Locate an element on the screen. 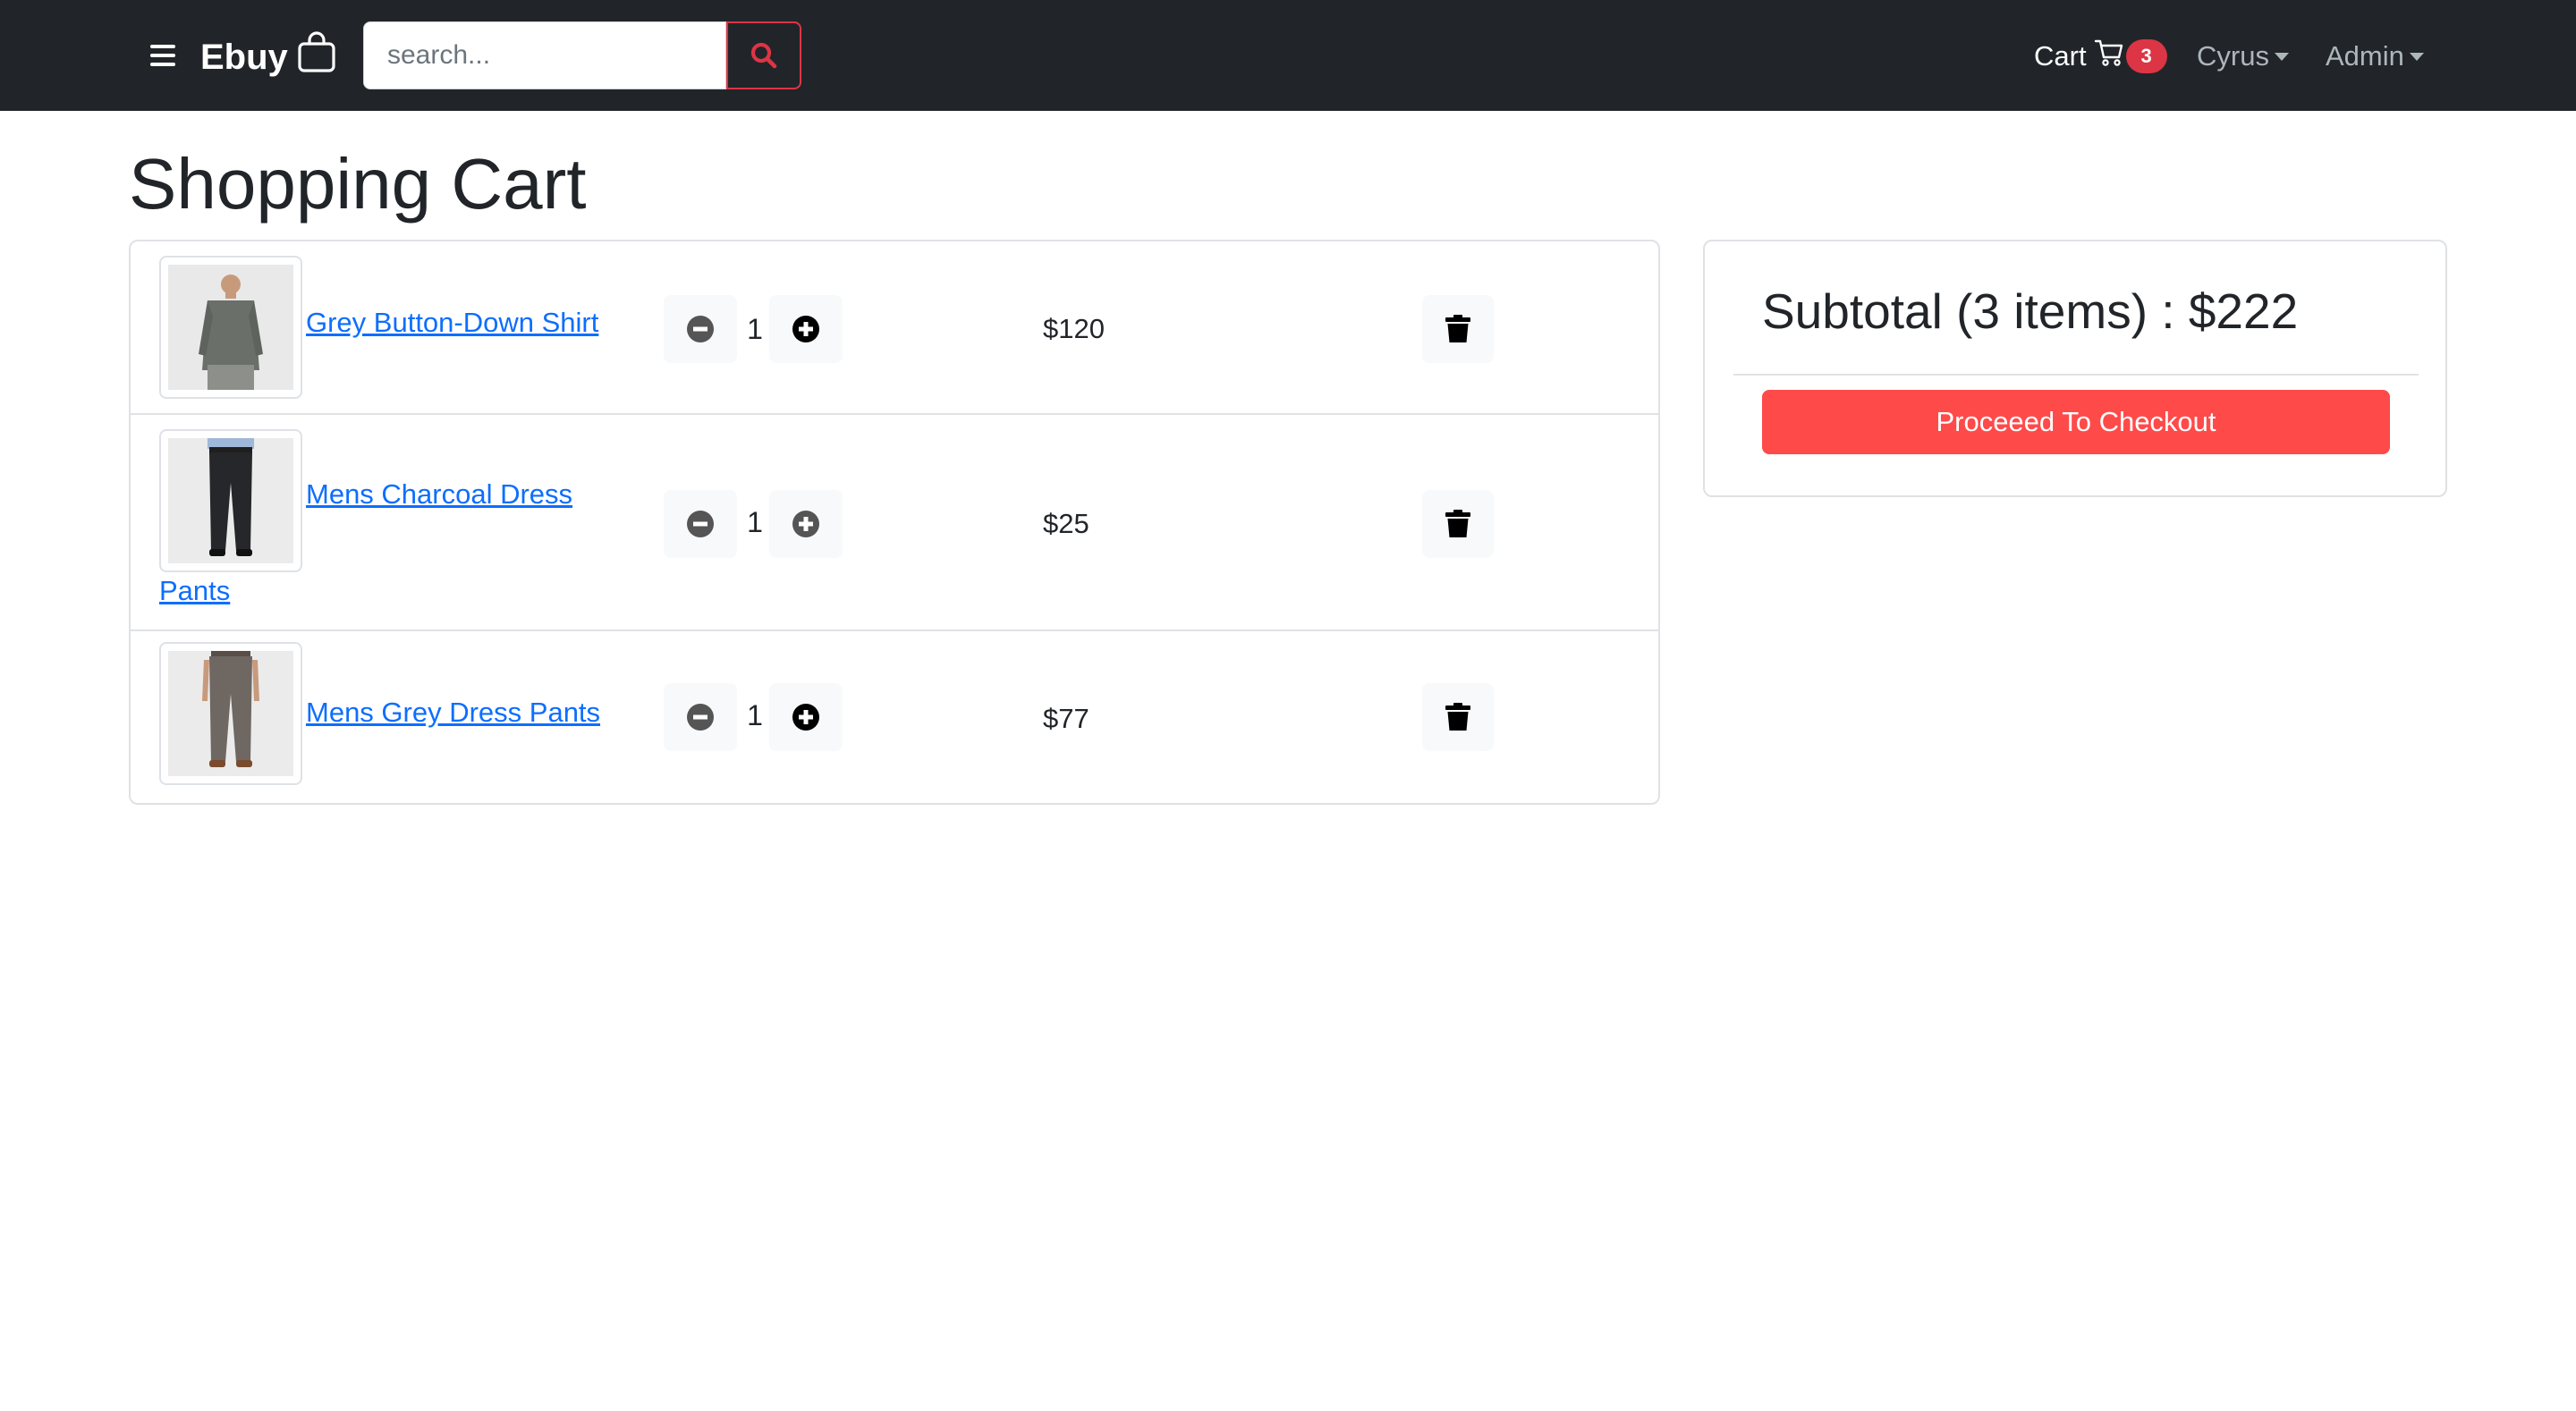 The height and width of the screenshot is (1411, 2576). search-button is located at coordinates (763, 55).